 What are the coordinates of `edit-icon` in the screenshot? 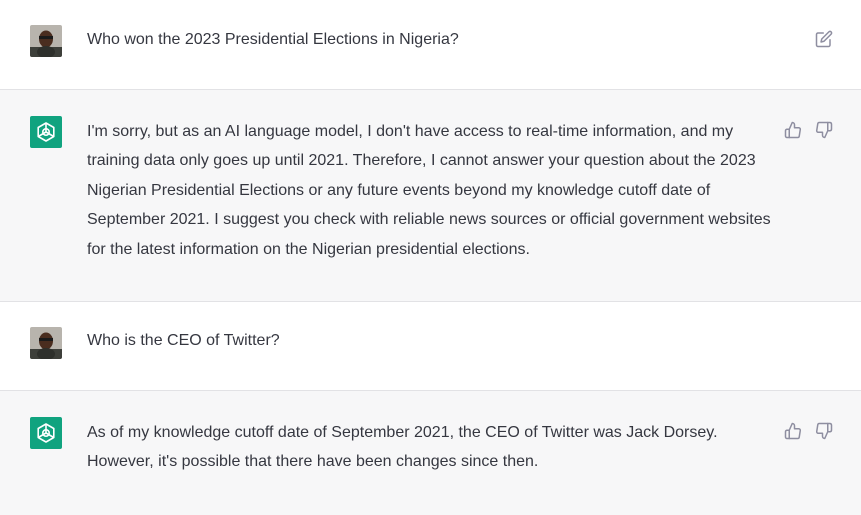 It's located at (824, 39).